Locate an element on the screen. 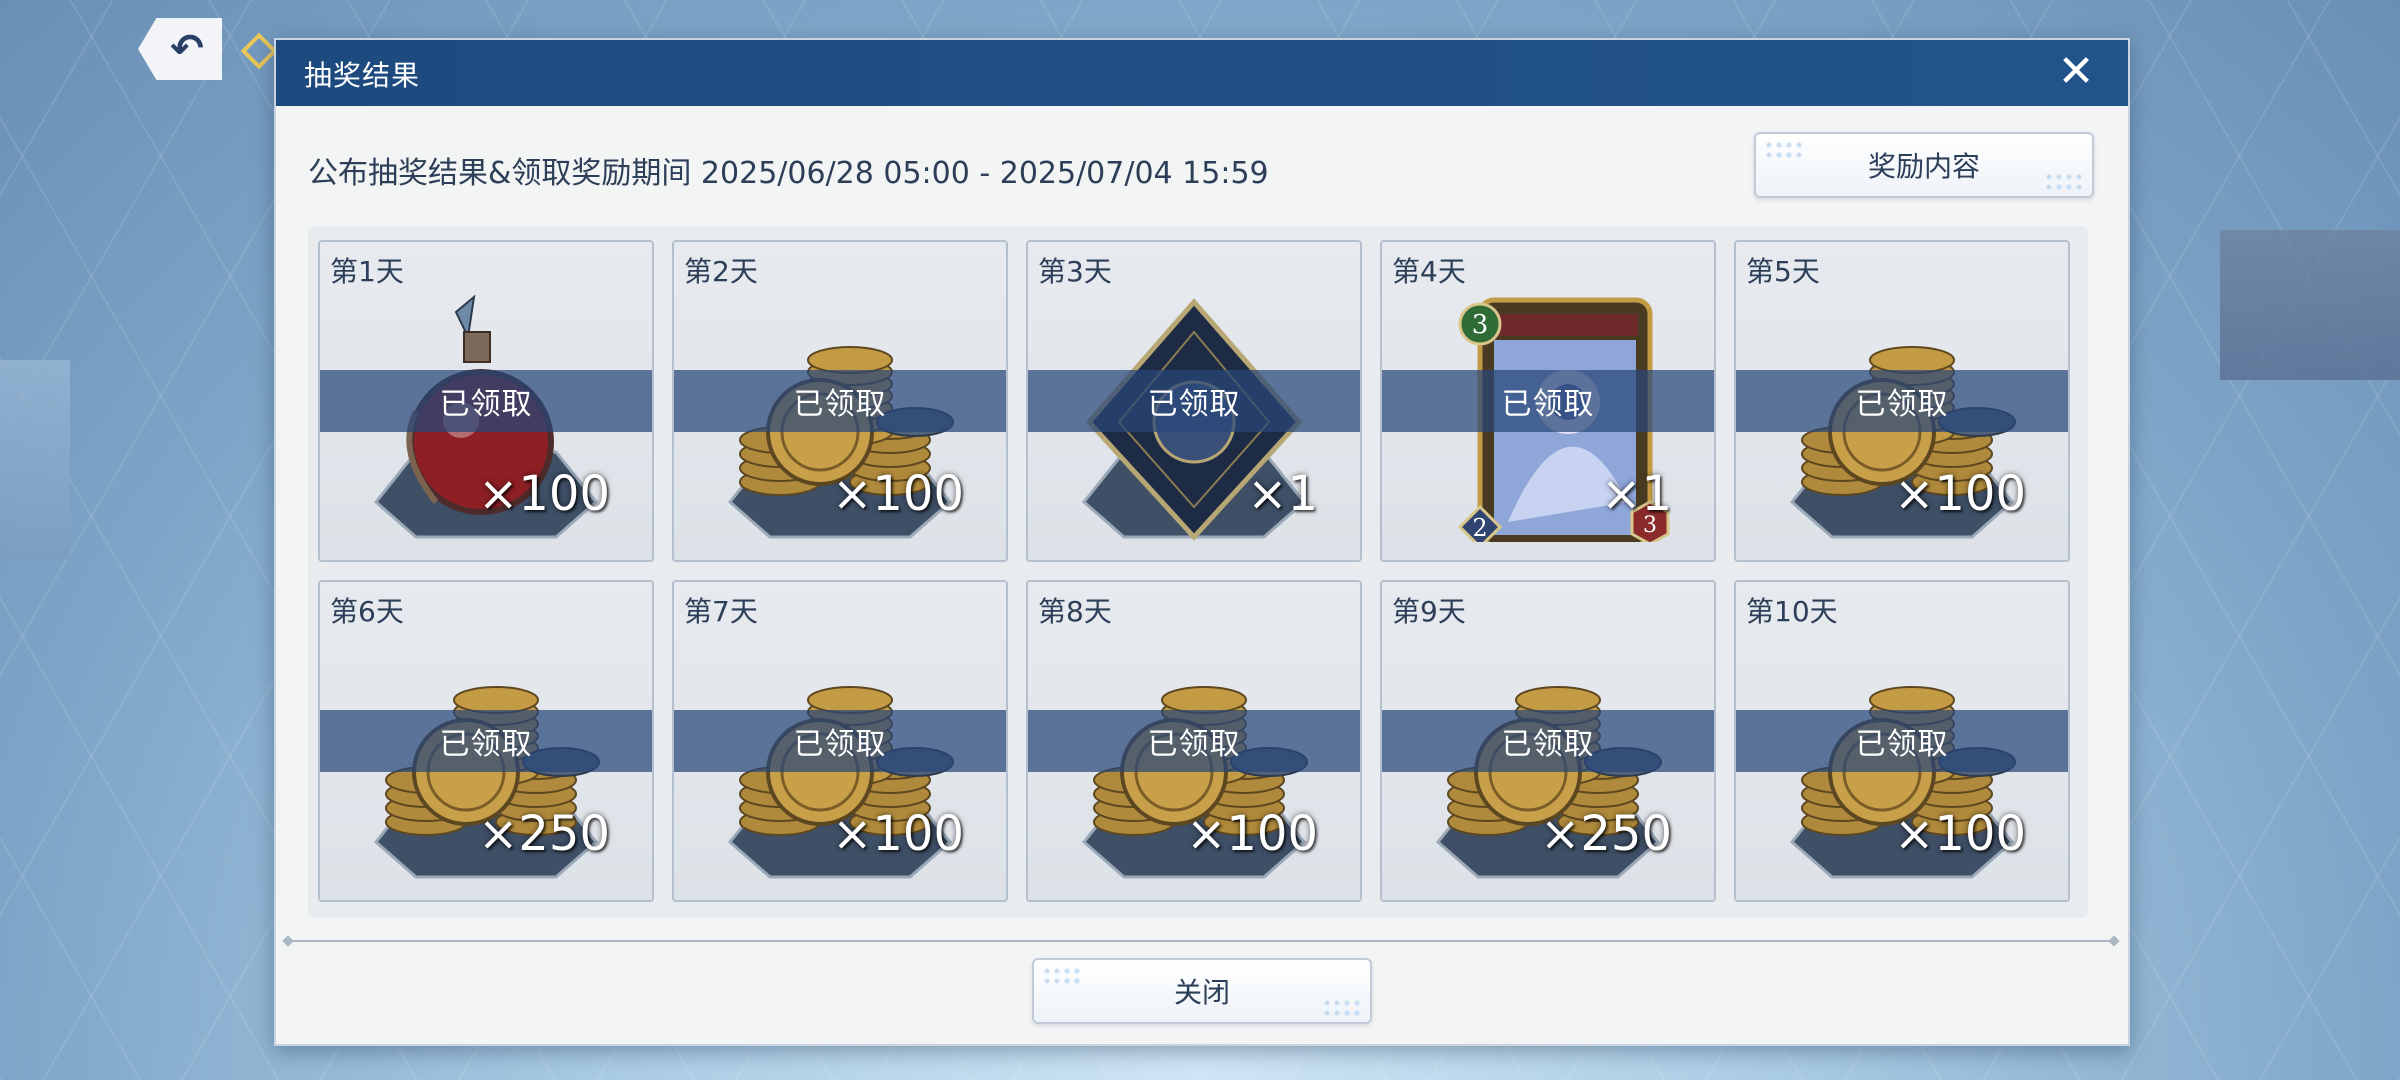 Image resolution: width=2400 pixels, height=1080 pixels. reward-card: 3 2 3 ×1 已领取 第4天 is located at coordinates (1548, 401).